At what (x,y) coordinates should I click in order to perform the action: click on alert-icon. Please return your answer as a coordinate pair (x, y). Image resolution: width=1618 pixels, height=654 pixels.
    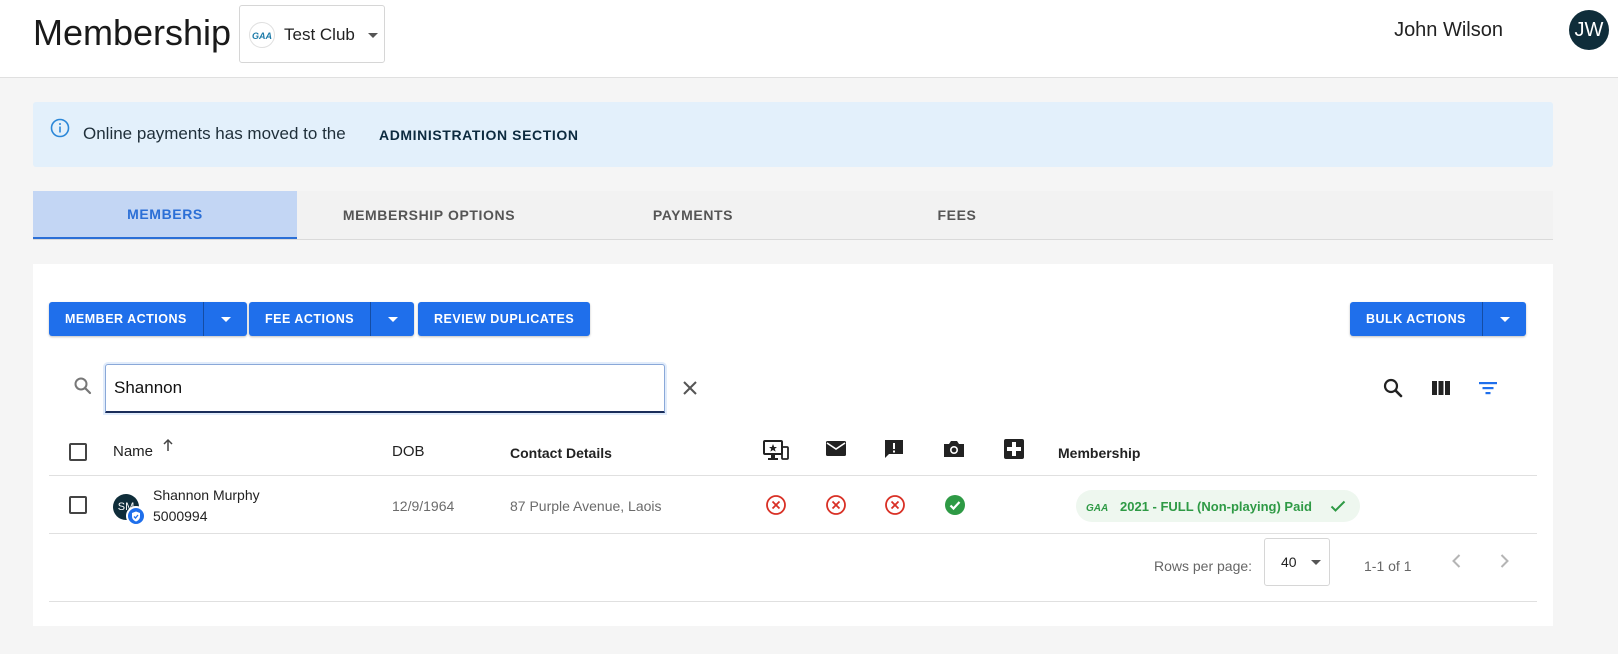
    Looking at the image, I should click on (894, 452).